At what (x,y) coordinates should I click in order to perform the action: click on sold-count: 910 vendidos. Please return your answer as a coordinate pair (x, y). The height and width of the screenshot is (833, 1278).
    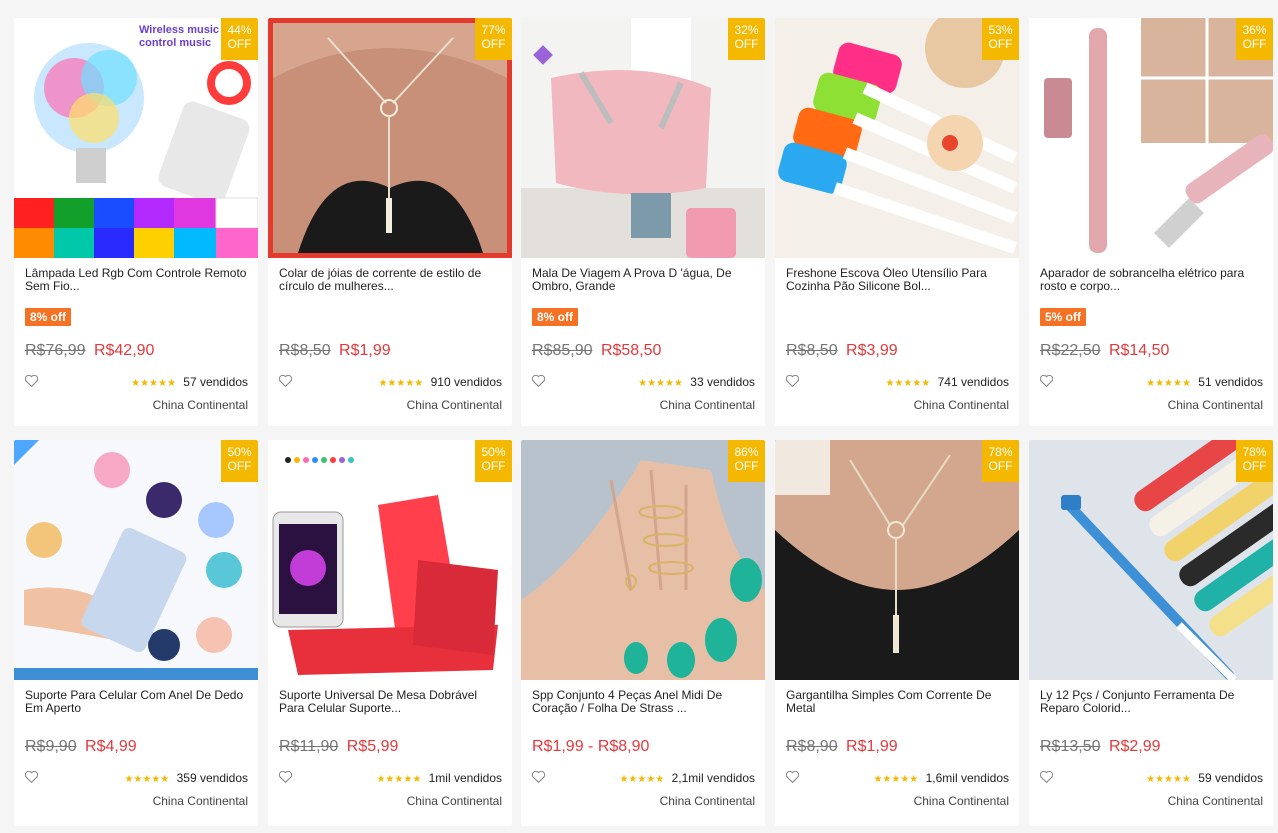
    Looking at the image, I should click on (466, 382).